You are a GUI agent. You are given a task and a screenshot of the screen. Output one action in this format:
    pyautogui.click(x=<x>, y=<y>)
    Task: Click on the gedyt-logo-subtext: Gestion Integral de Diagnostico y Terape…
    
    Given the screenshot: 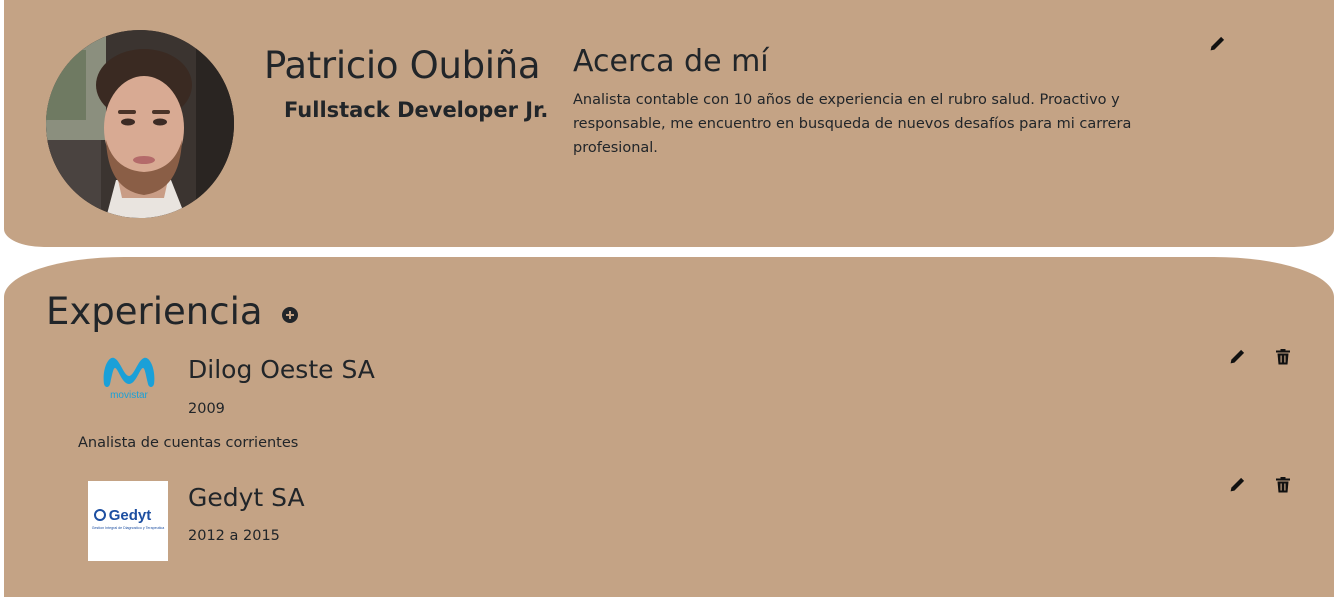 What is the action you would take?
    pyautogui.click(x=128, y=528)
    